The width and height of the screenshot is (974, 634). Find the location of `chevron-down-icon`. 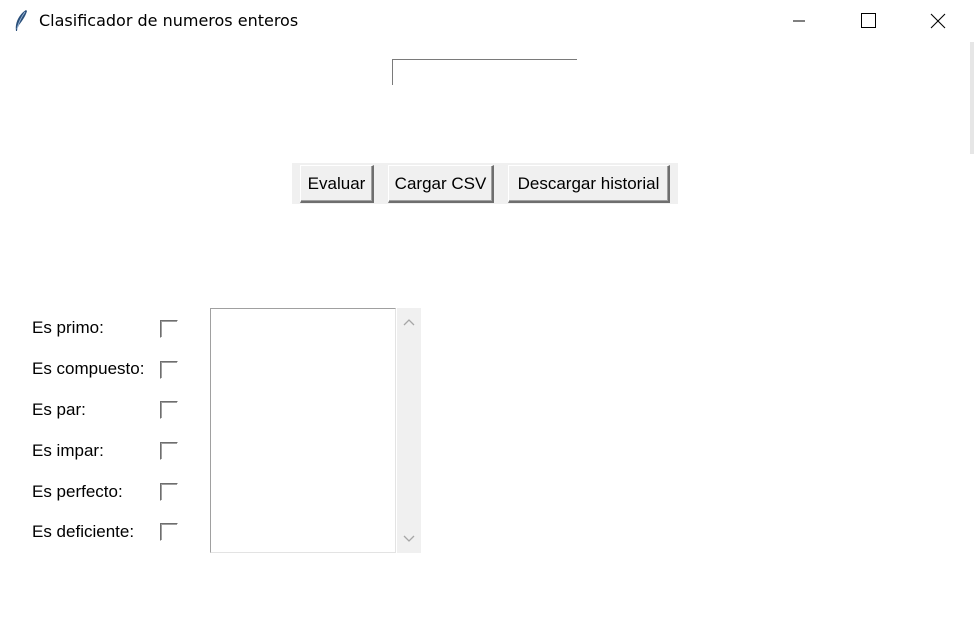

chevron-down-icon is located at coordinates (409, 540).